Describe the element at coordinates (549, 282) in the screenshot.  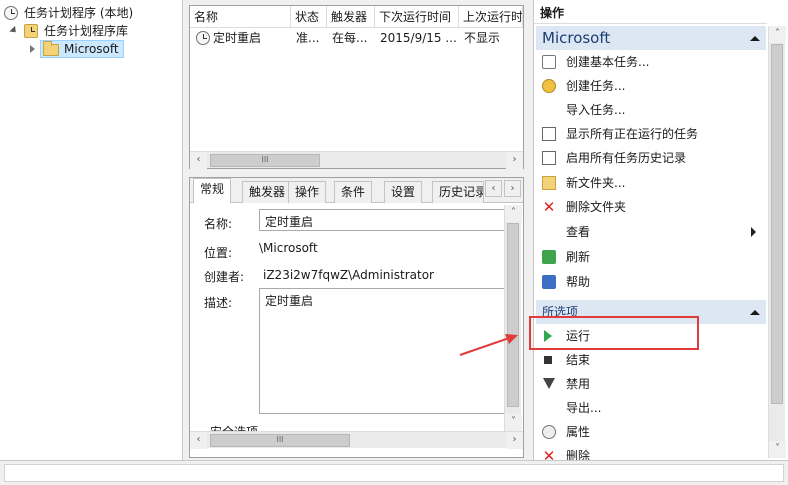
I see `help-icon` at that location.